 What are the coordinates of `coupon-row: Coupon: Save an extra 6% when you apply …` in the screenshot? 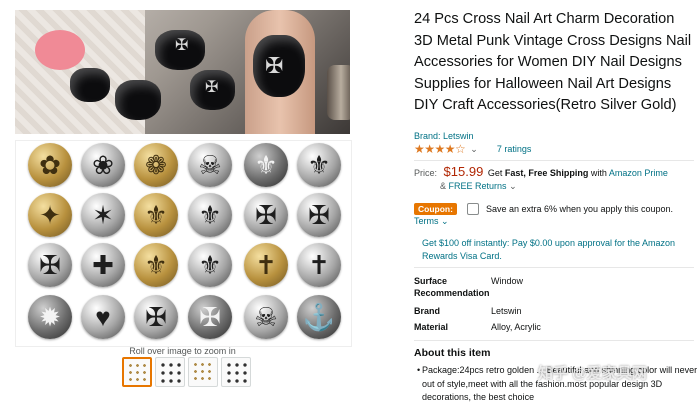 It's located at (543, 209).